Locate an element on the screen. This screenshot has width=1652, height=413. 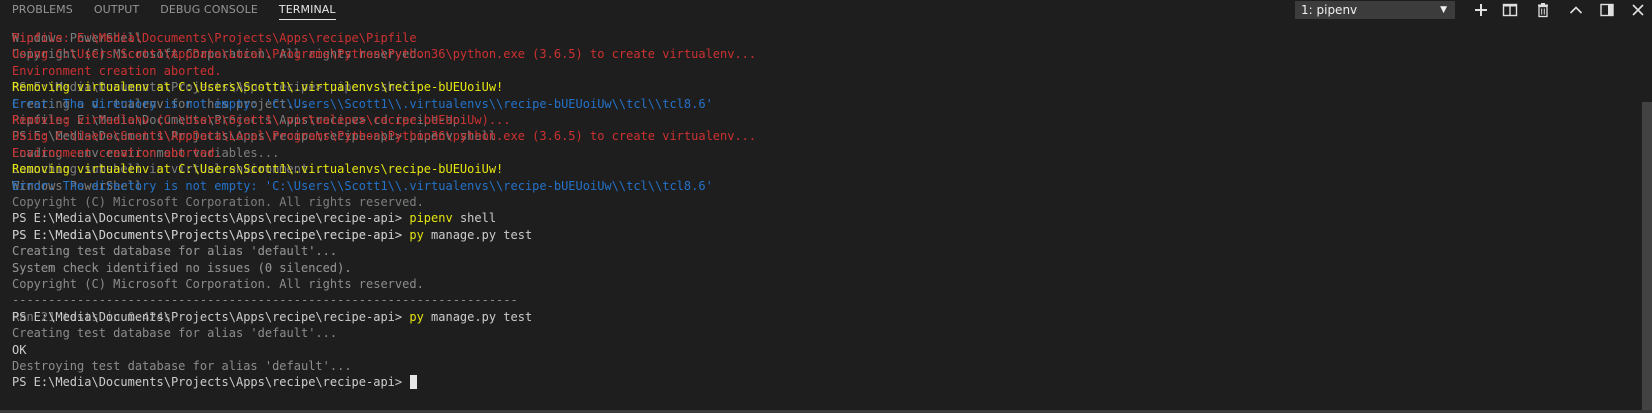
tab-terminal: TERMINAL is located at coordinates (307, 10).